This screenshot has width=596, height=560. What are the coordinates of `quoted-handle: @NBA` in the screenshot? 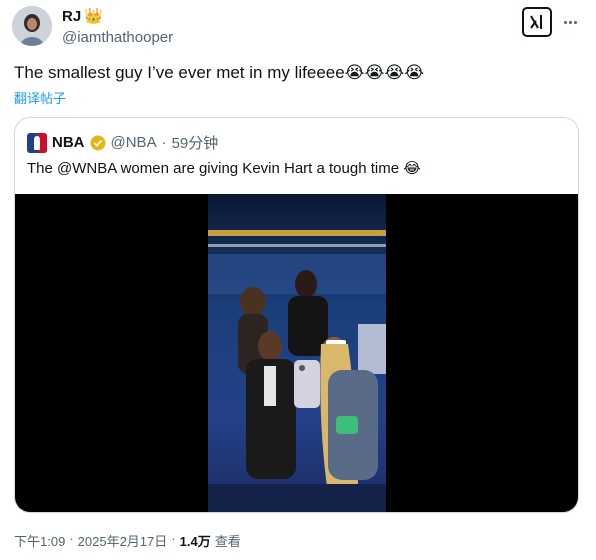 It's located at (134, 142).